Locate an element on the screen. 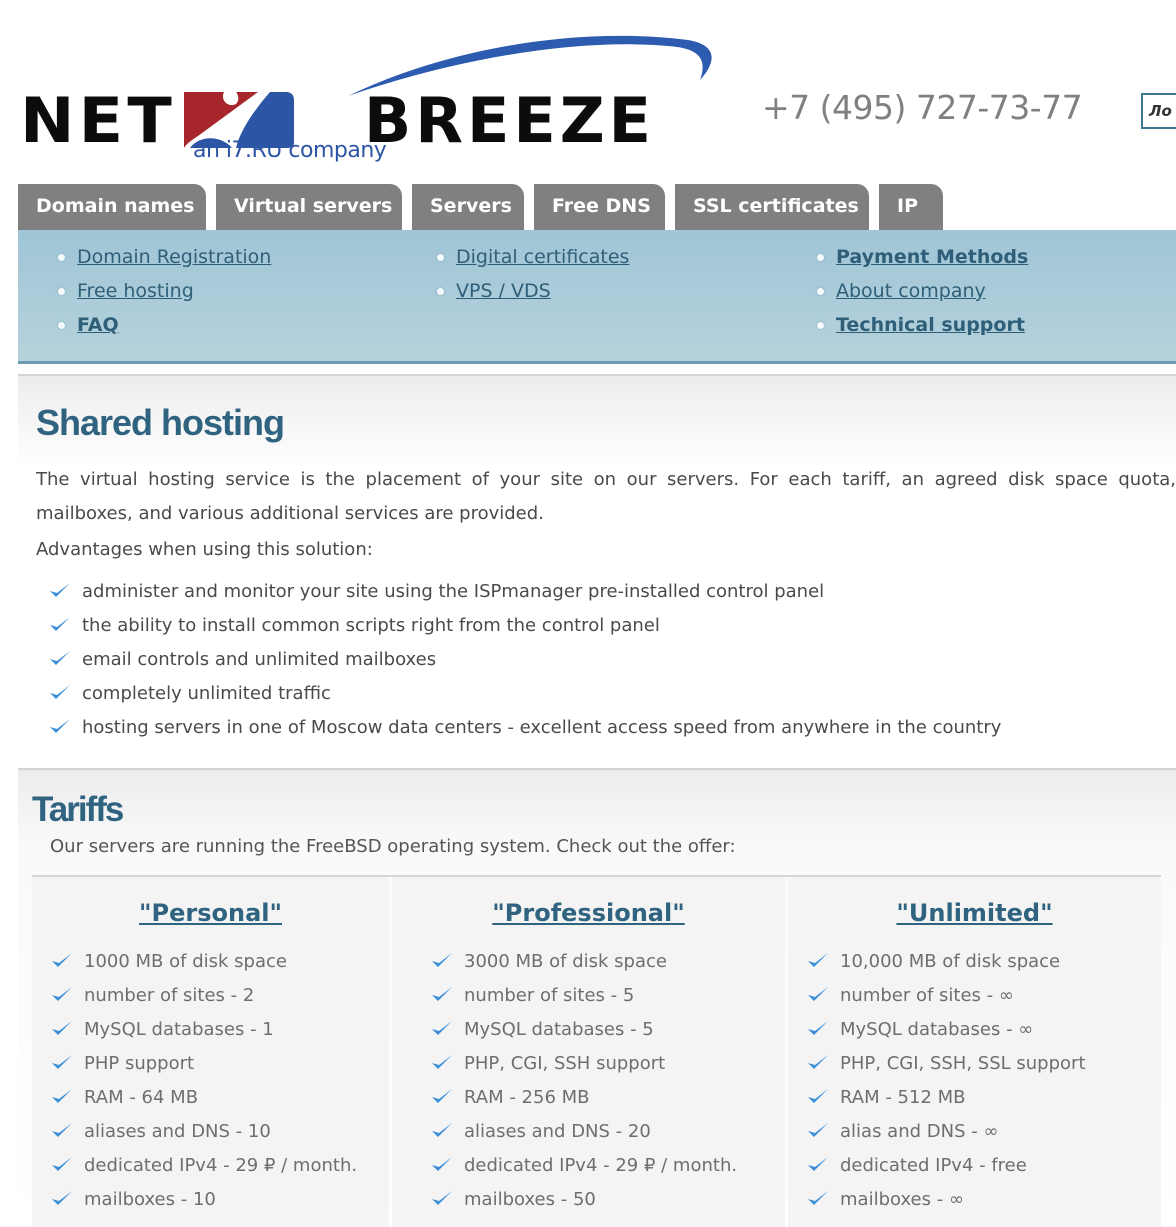  tab-ip: IP is located at coordinates (911, 207).